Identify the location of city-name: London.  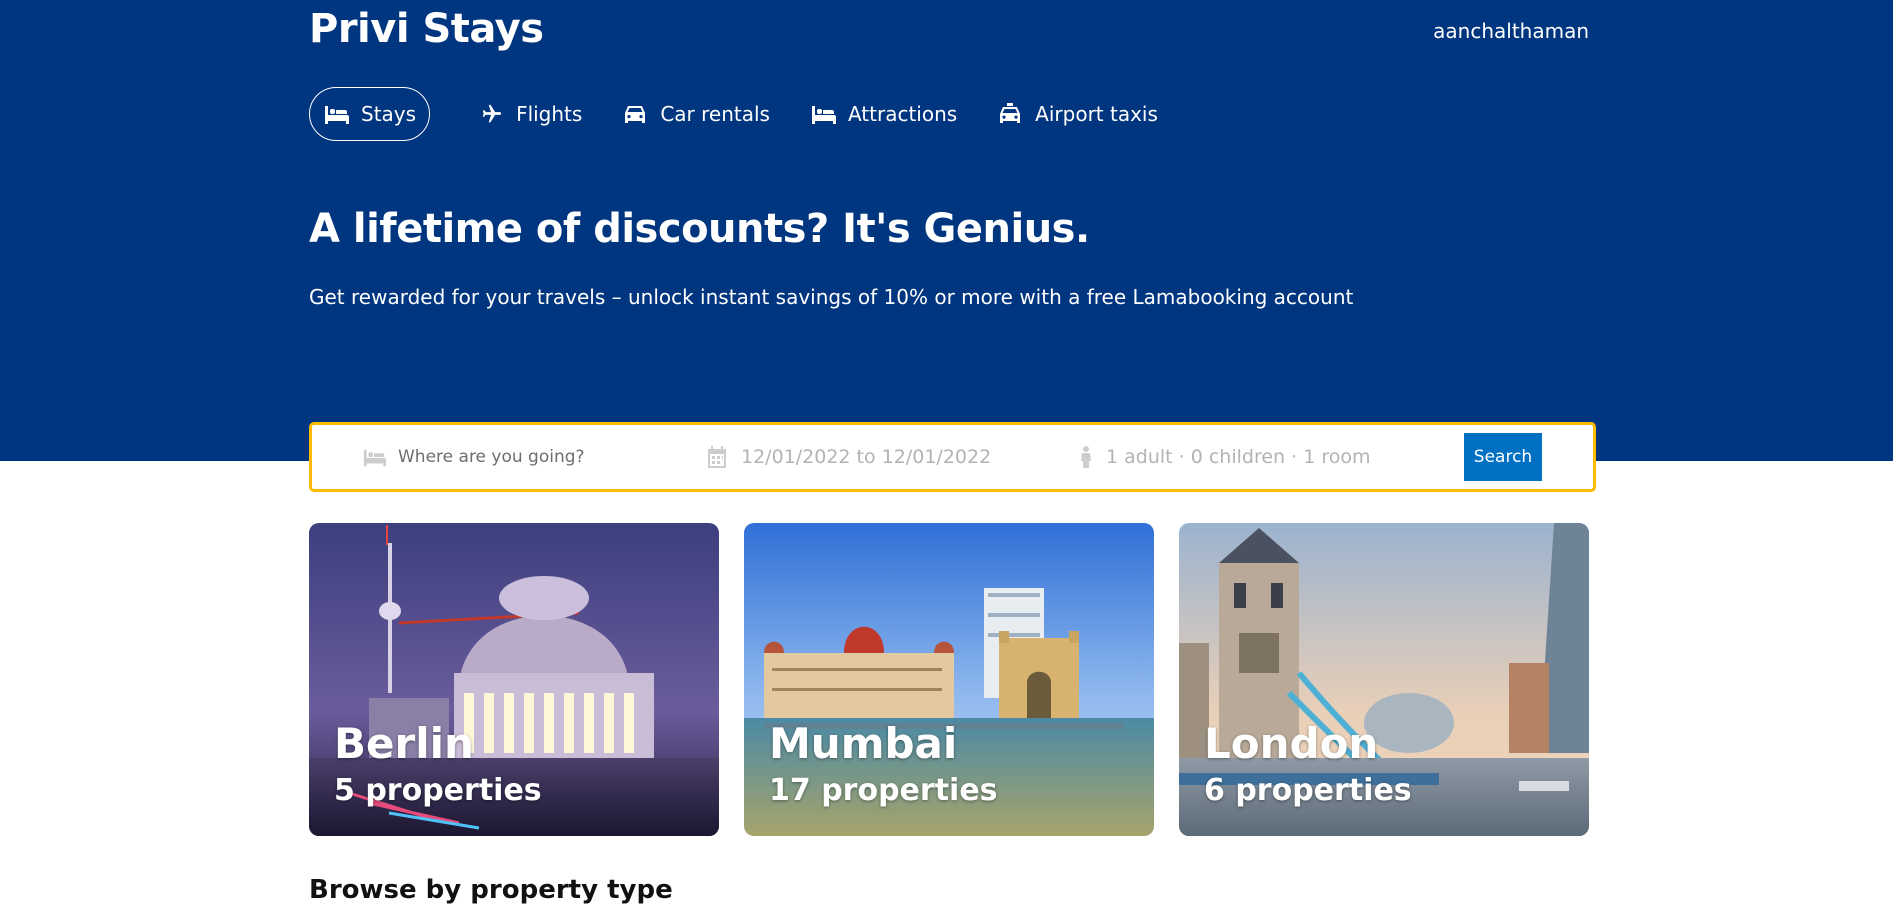
(1291, 743).